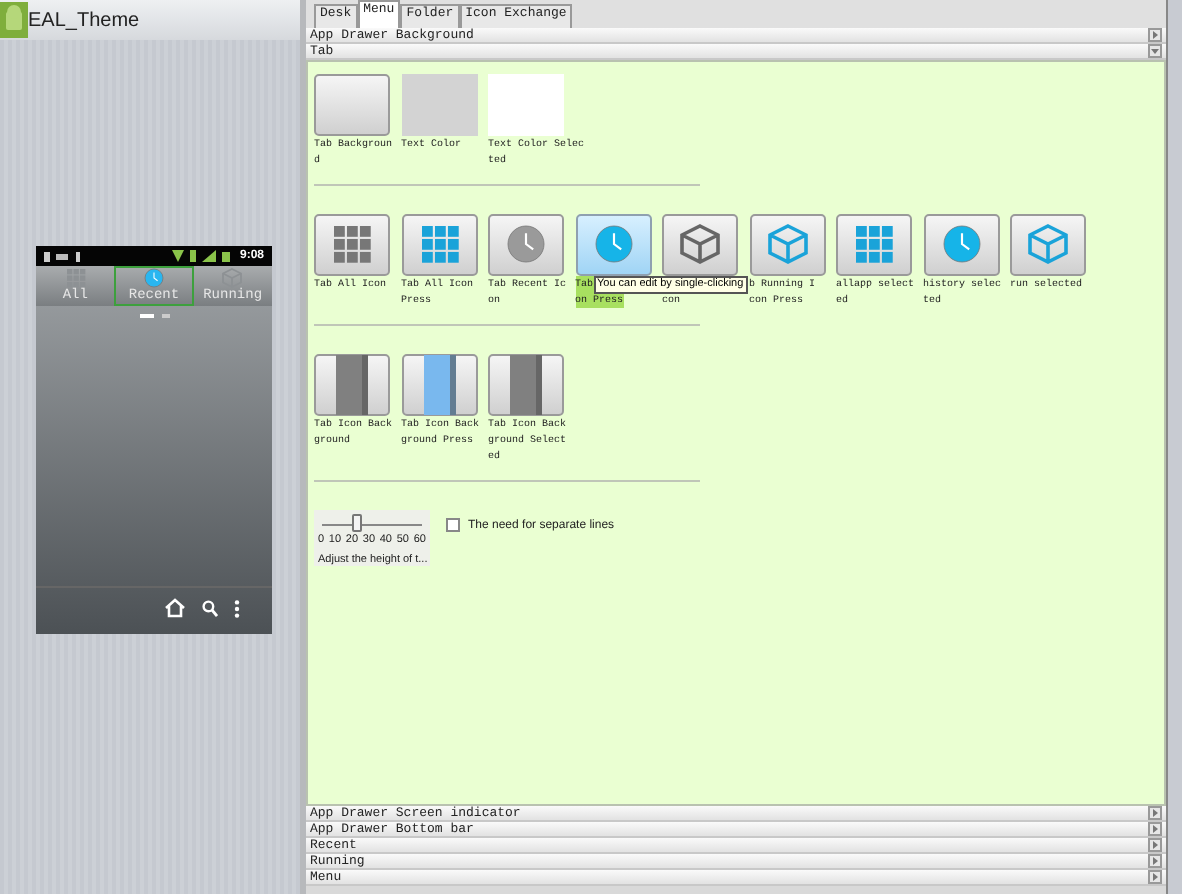 This screenshot has width=1182, height=894. What do you see at coordinates (210, 608) in the screenshot?
I see `search-icon` at bounding box center [210, 608].